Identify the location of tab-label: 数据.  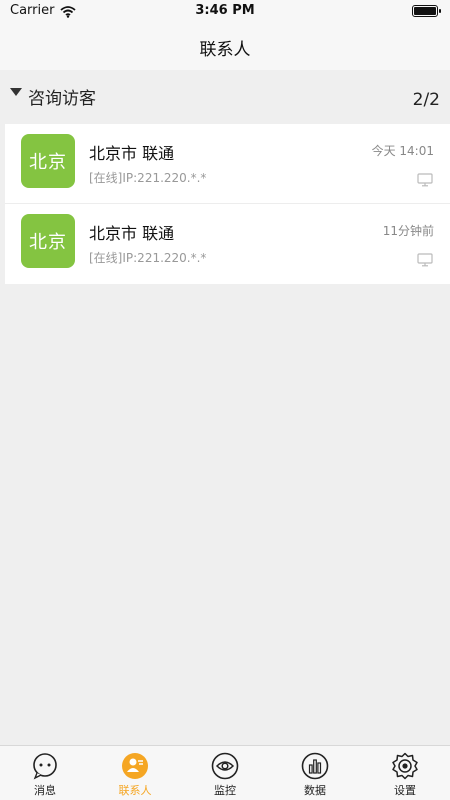
(315, 790).